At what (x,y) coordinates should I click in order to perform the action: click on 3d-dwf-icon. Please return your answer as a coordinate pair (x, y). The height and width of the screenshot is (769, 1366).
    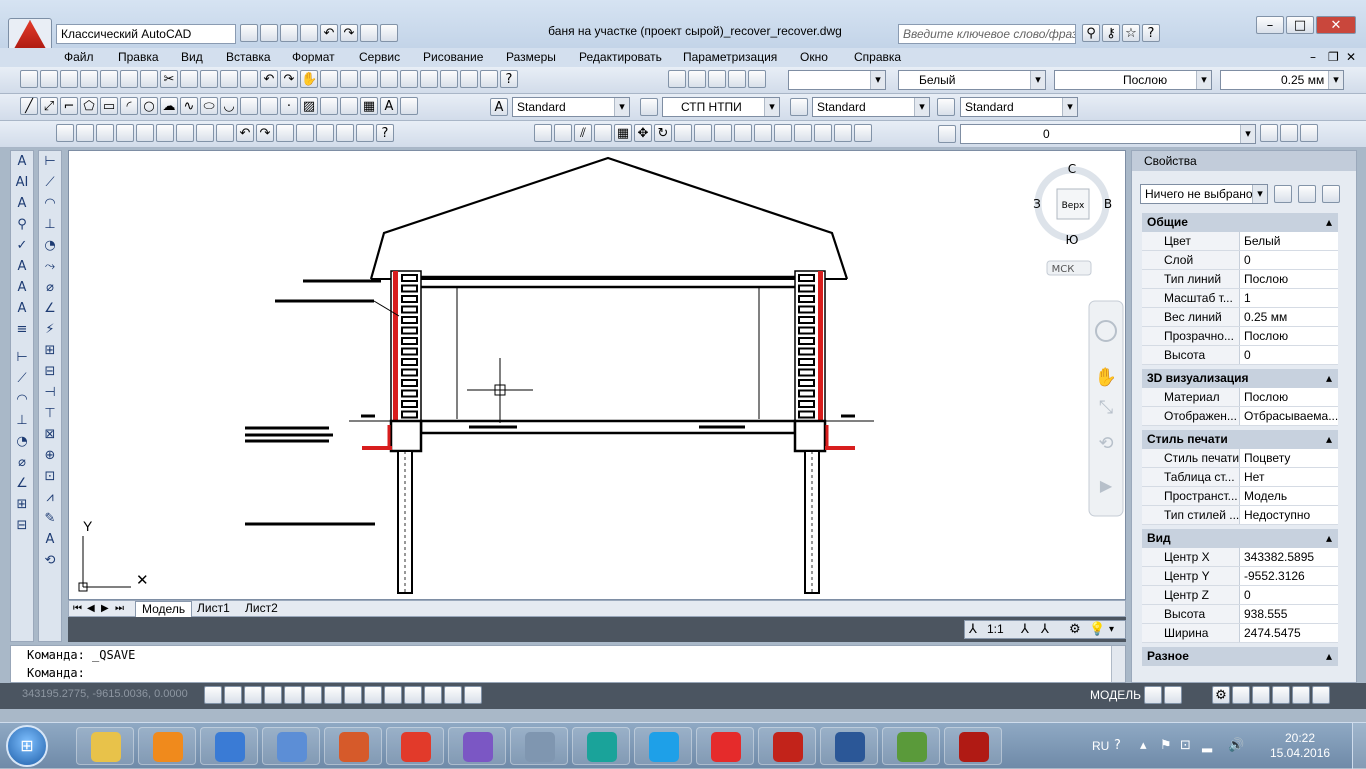
    Looking at the image, I should click on (185, 133).